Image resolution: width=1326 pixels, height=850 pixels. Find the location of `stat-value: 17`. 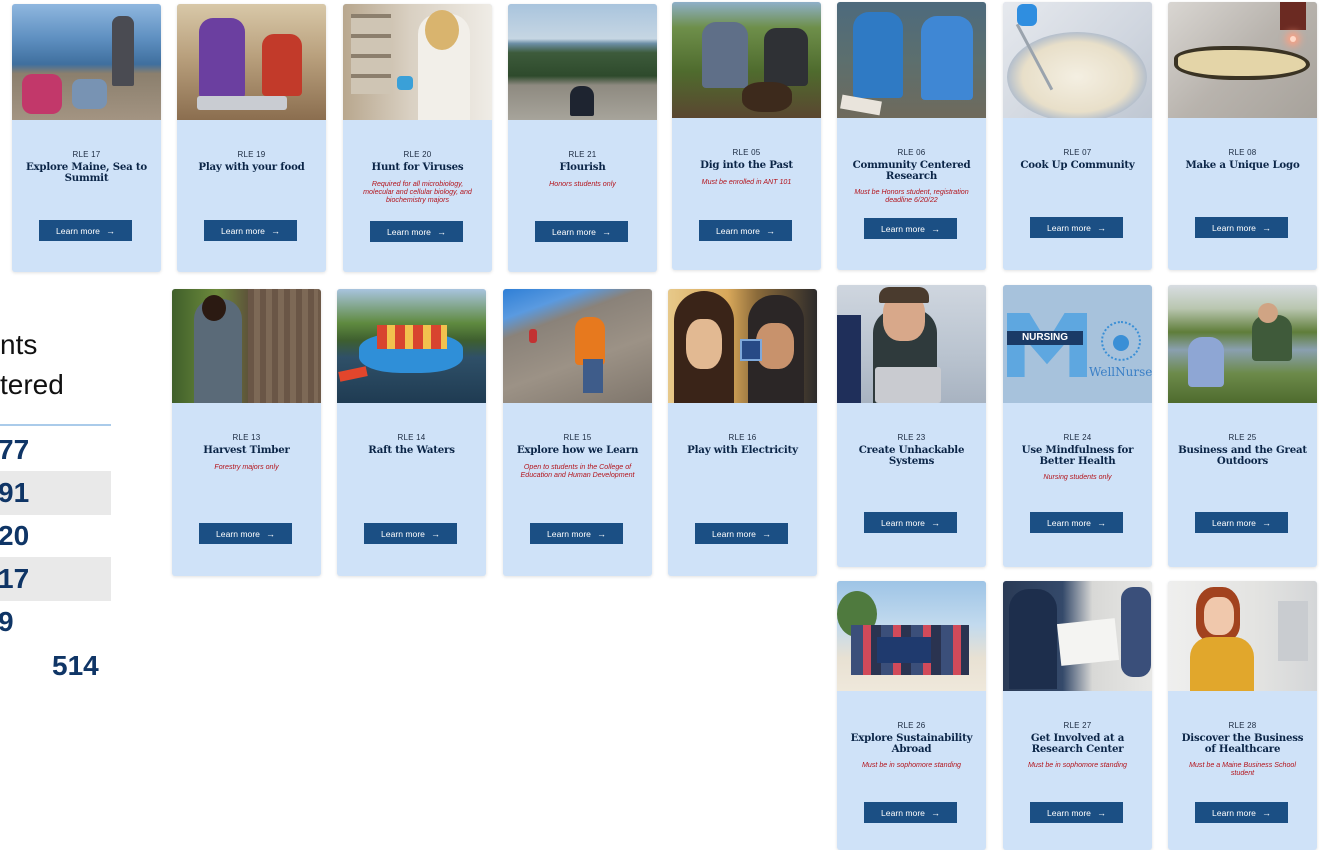

stat-value: 17 is located at coordinates (15, 578).